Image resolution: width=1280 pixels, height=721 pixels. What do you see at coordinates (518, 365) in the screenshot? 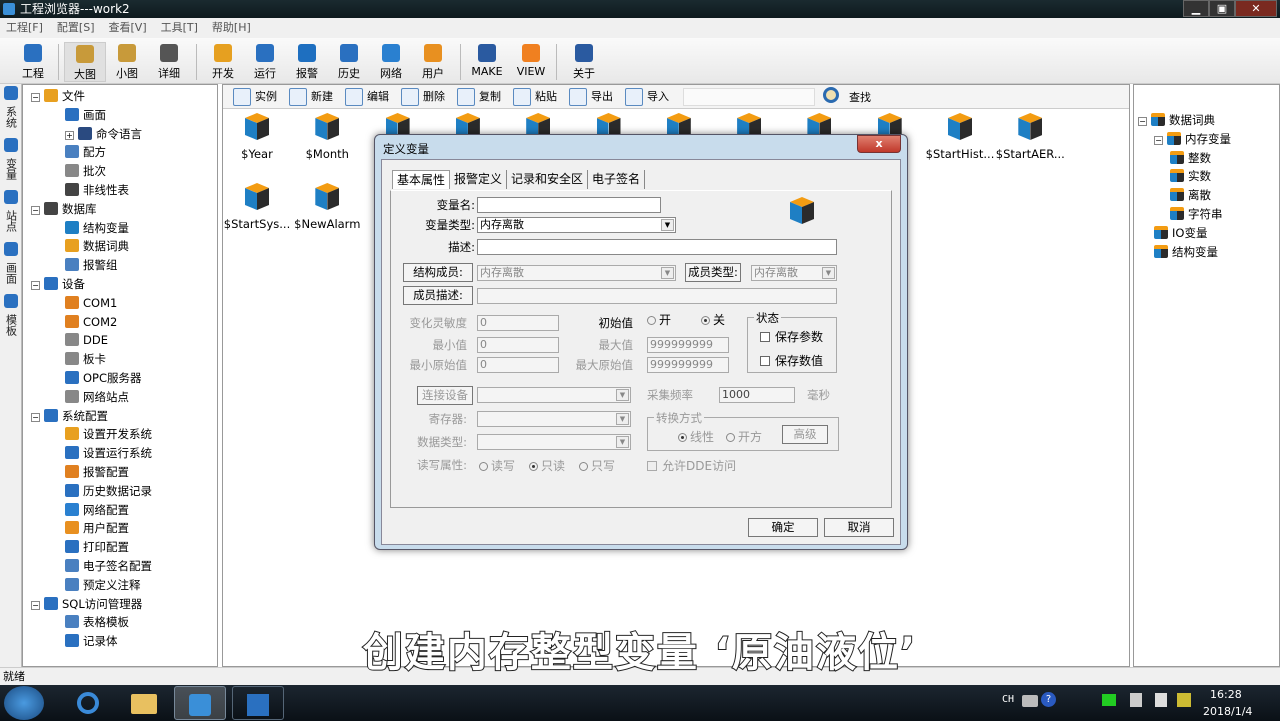
I see `min-raw-input: 0` at bounding box center [518, 365].